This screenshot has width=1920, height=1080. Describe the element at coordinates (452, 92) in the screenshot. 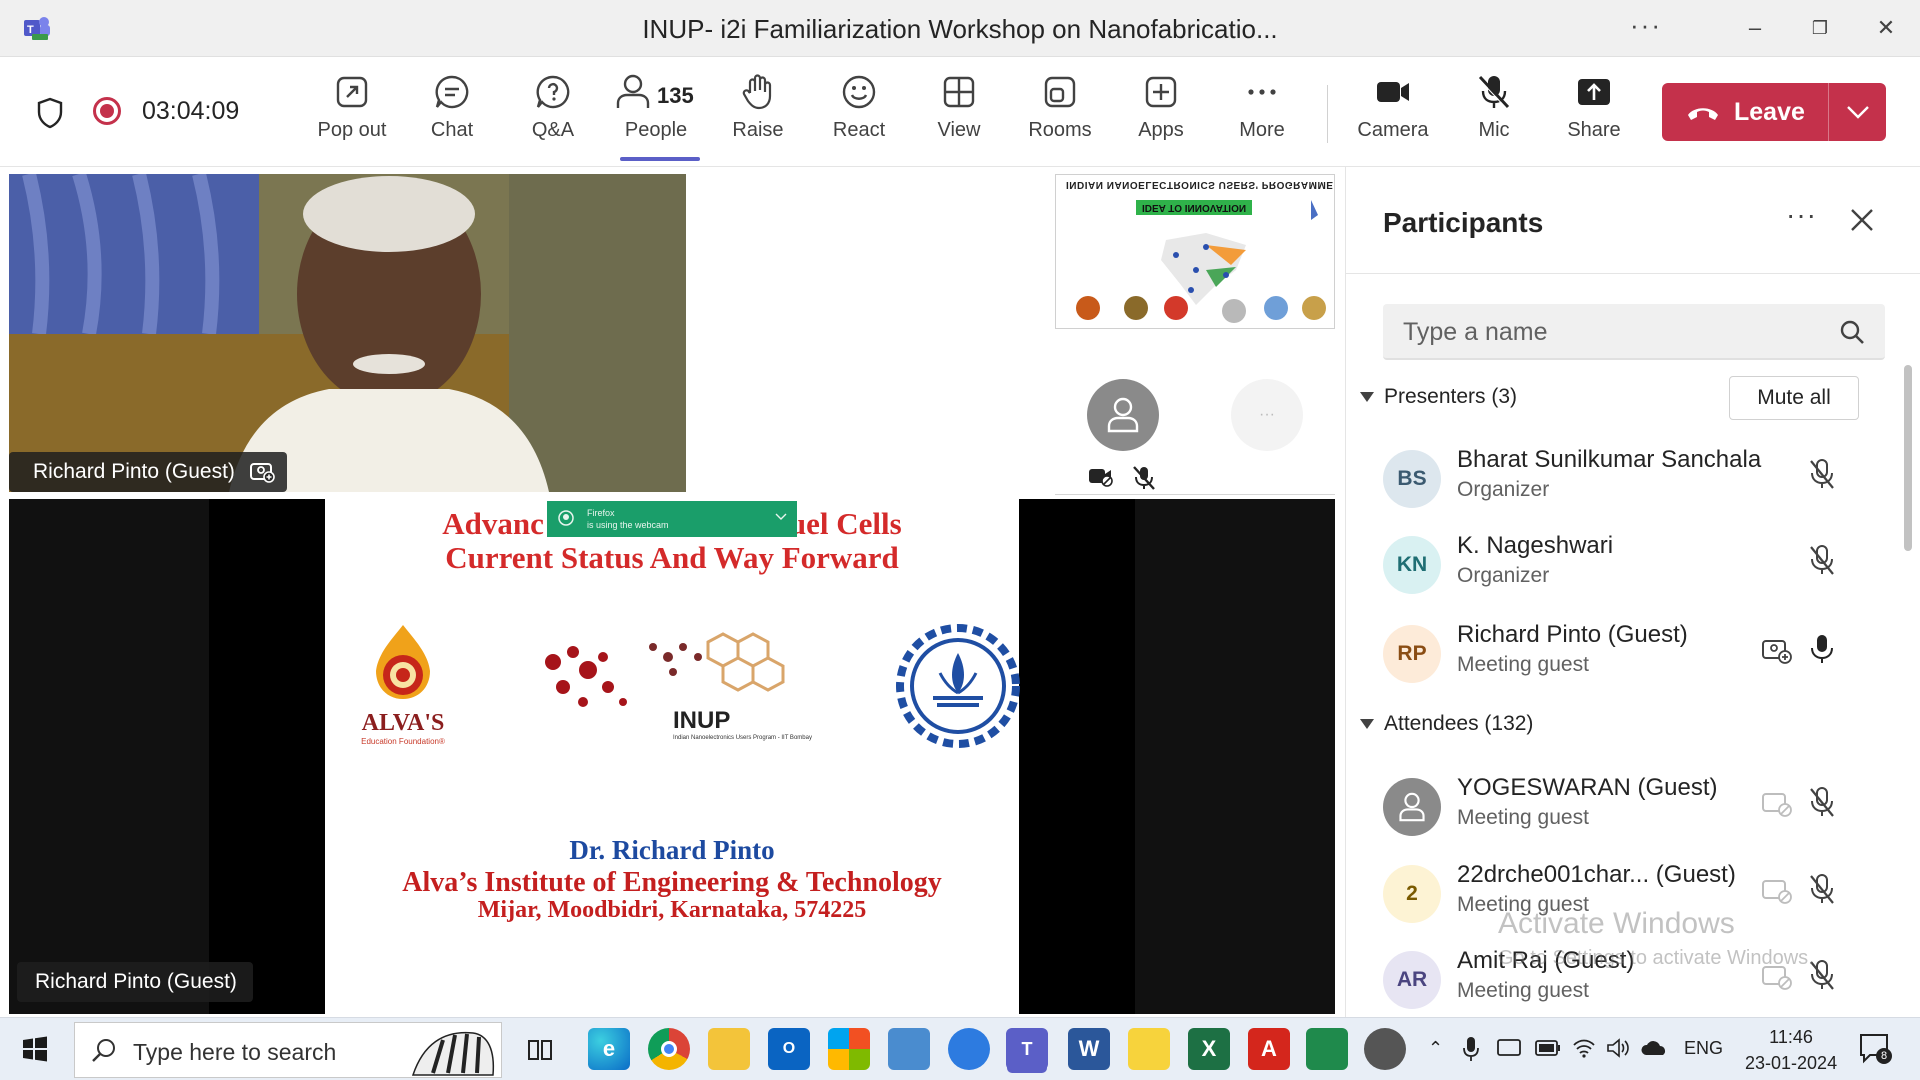

I see `chat-icon` at that location.